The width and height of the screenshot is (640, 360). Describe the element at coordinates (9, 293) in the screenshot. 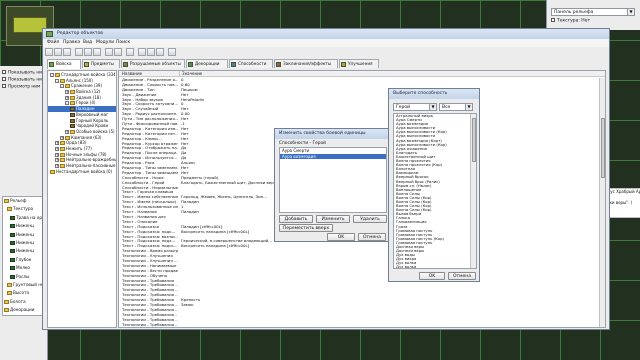

I see `folder-icon` at that location.